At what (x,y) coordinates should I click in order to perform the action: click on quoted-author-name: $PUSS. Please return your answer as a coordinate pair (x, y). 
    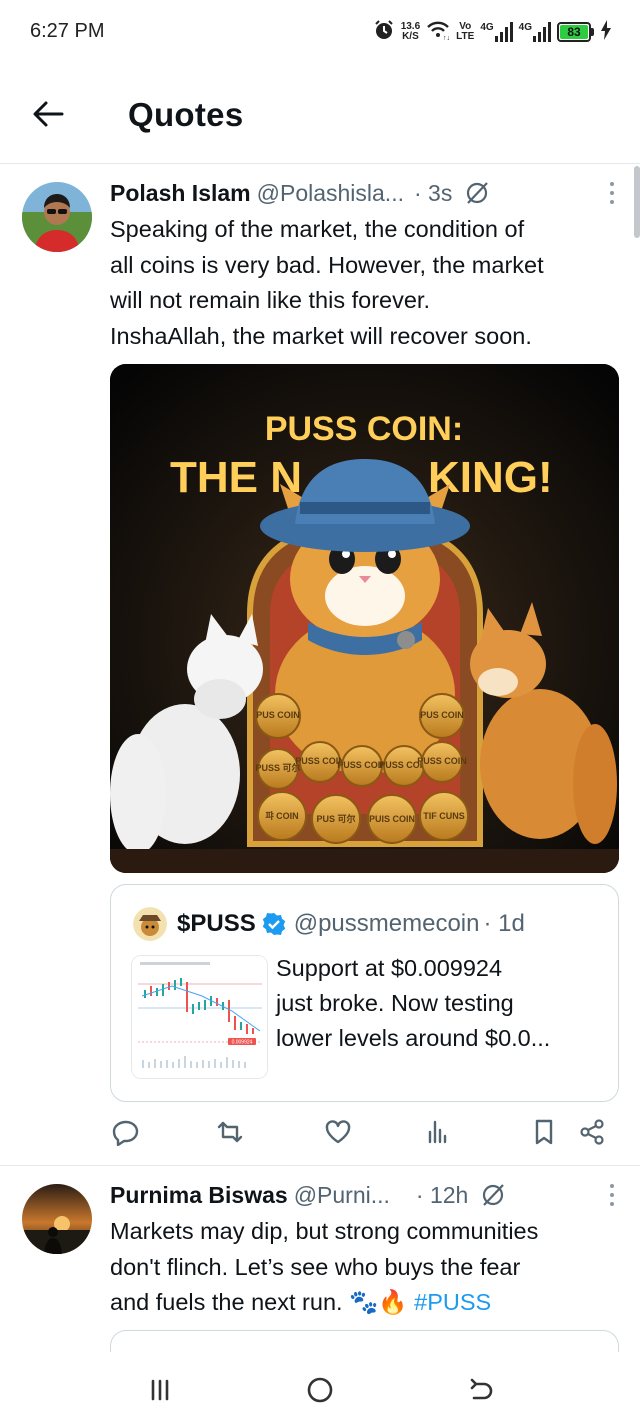
    Looking at the image, I should click on (216, 923).